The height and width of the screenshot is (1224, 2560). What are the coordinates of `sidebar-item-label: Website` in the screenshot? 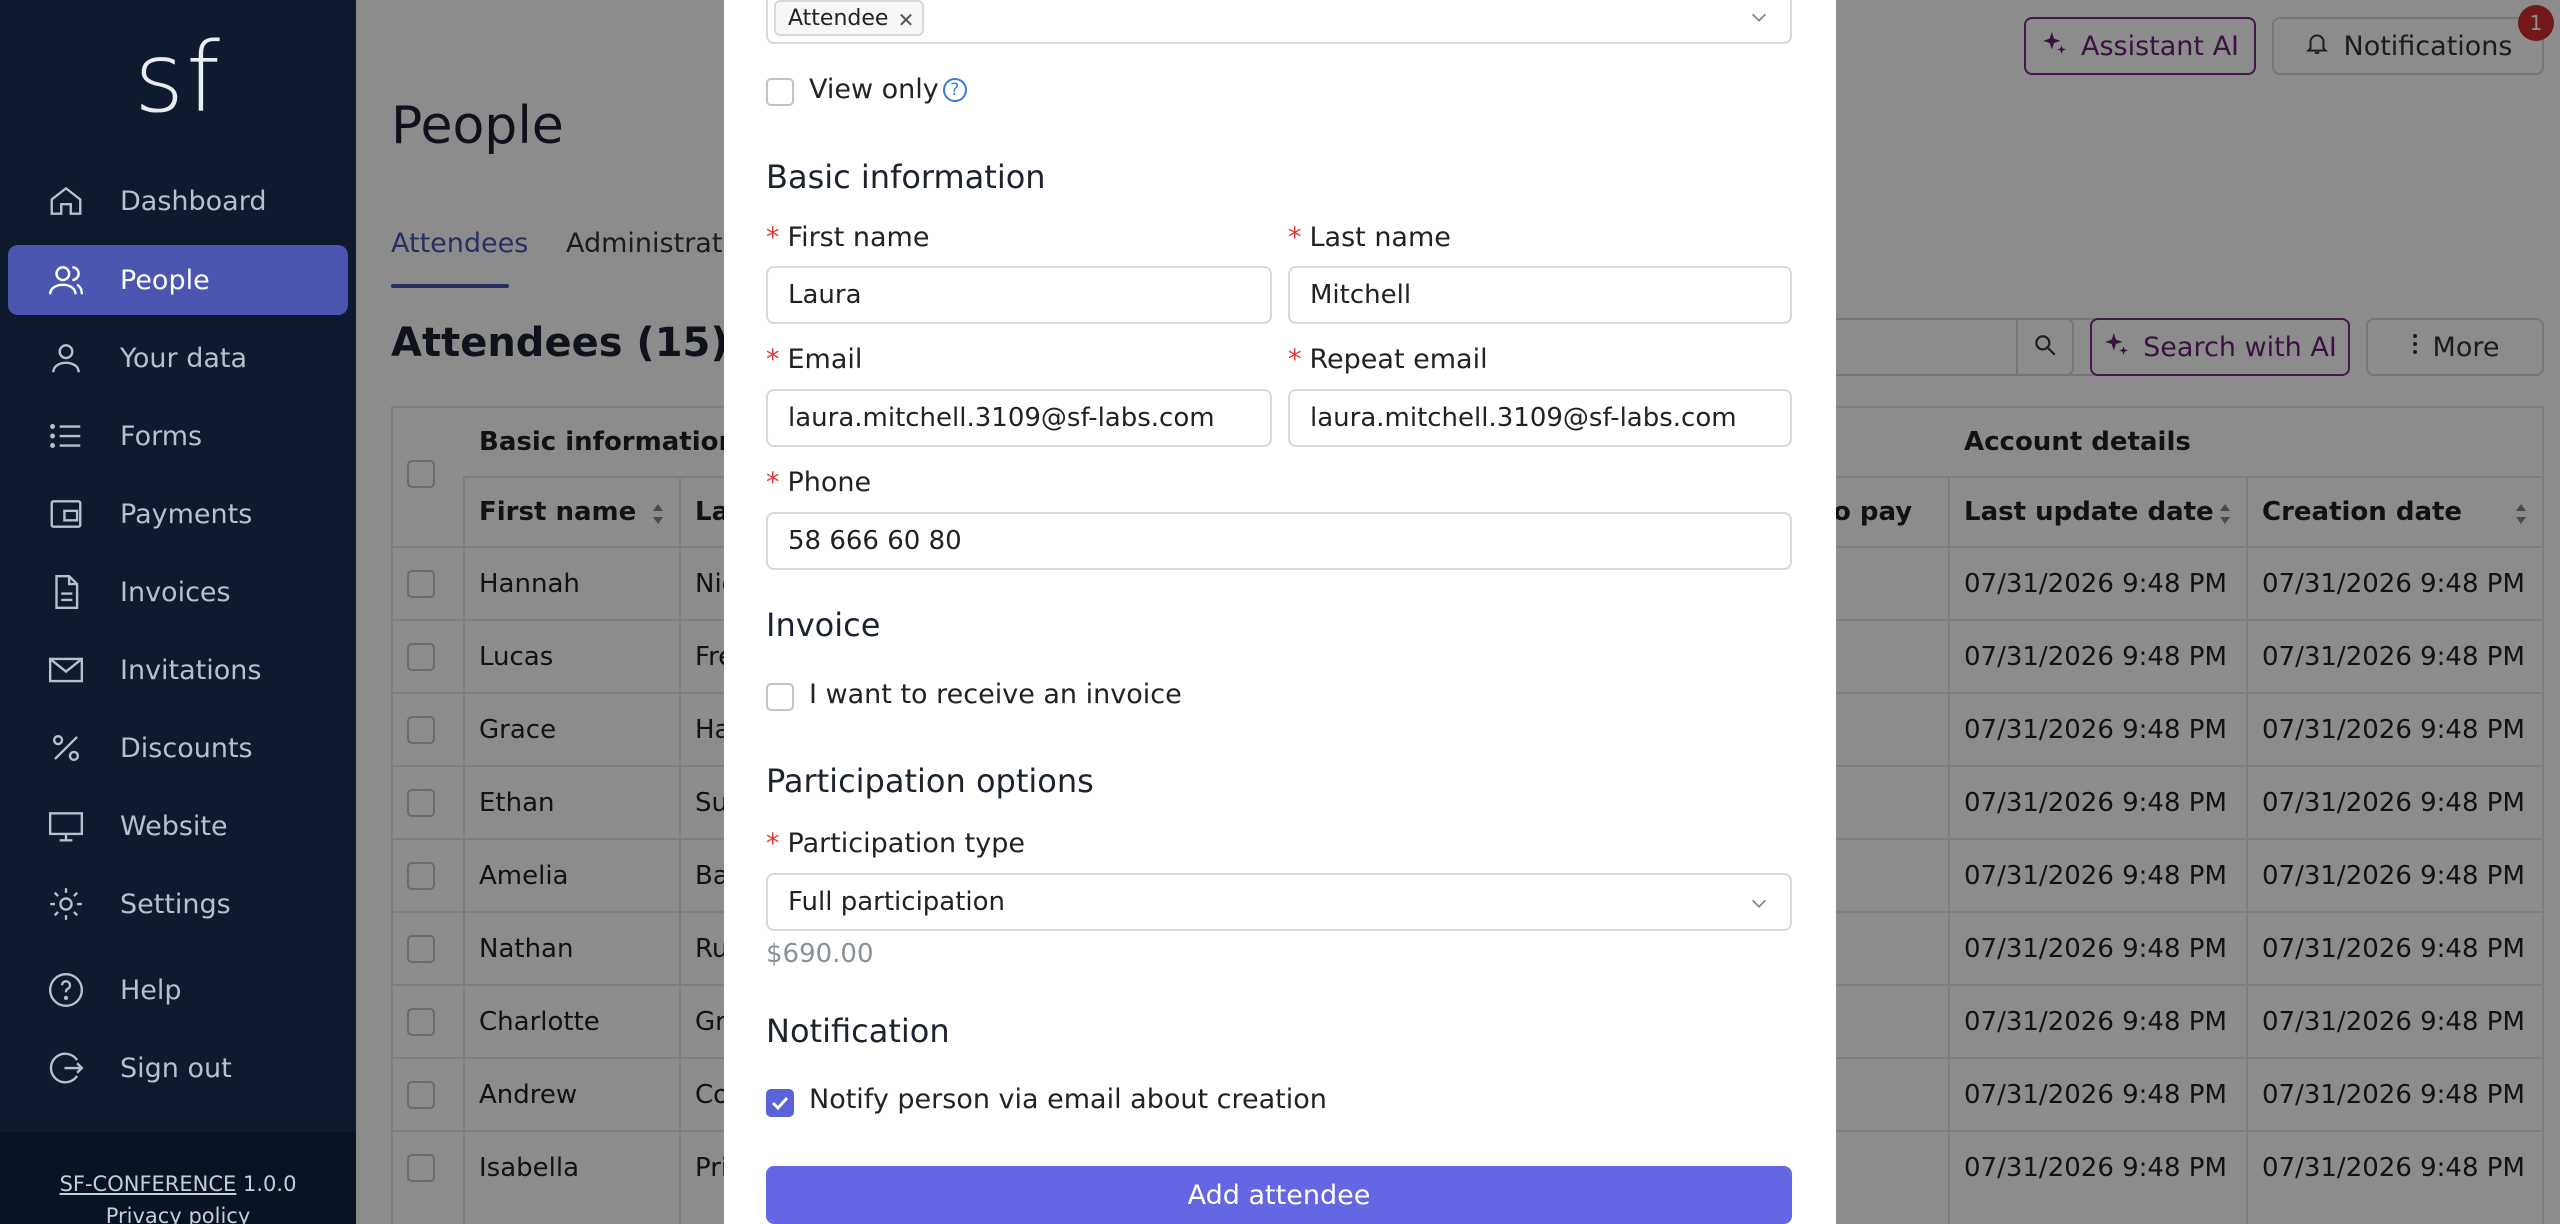 It's located at (174, 826).